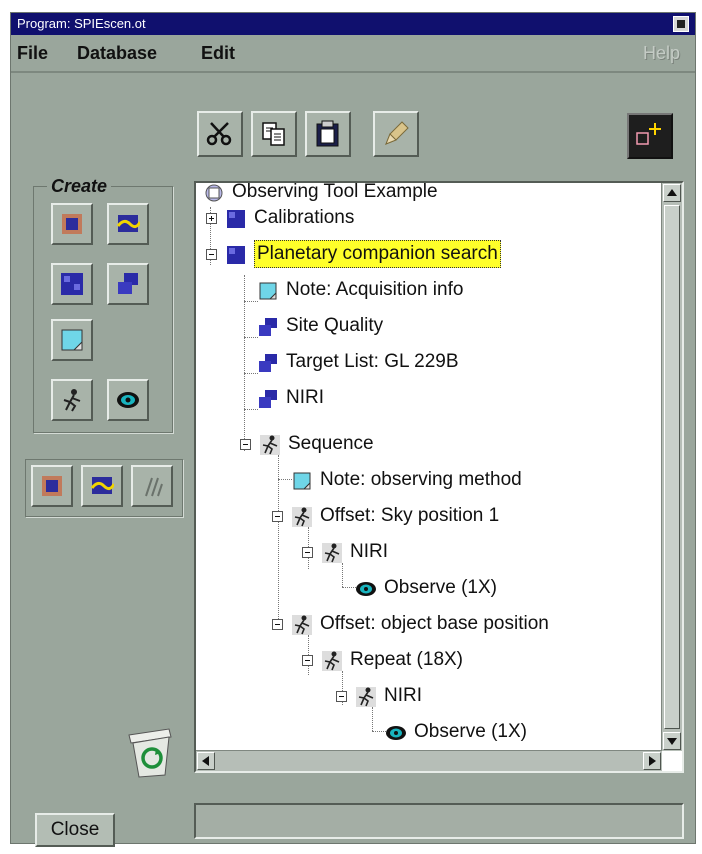 This screenshot has width=702, height=854. What do you see at coordinates (335, 325) in the screenshot?
I see `tree-label: Site Quality` at bounding box center [335, 325].